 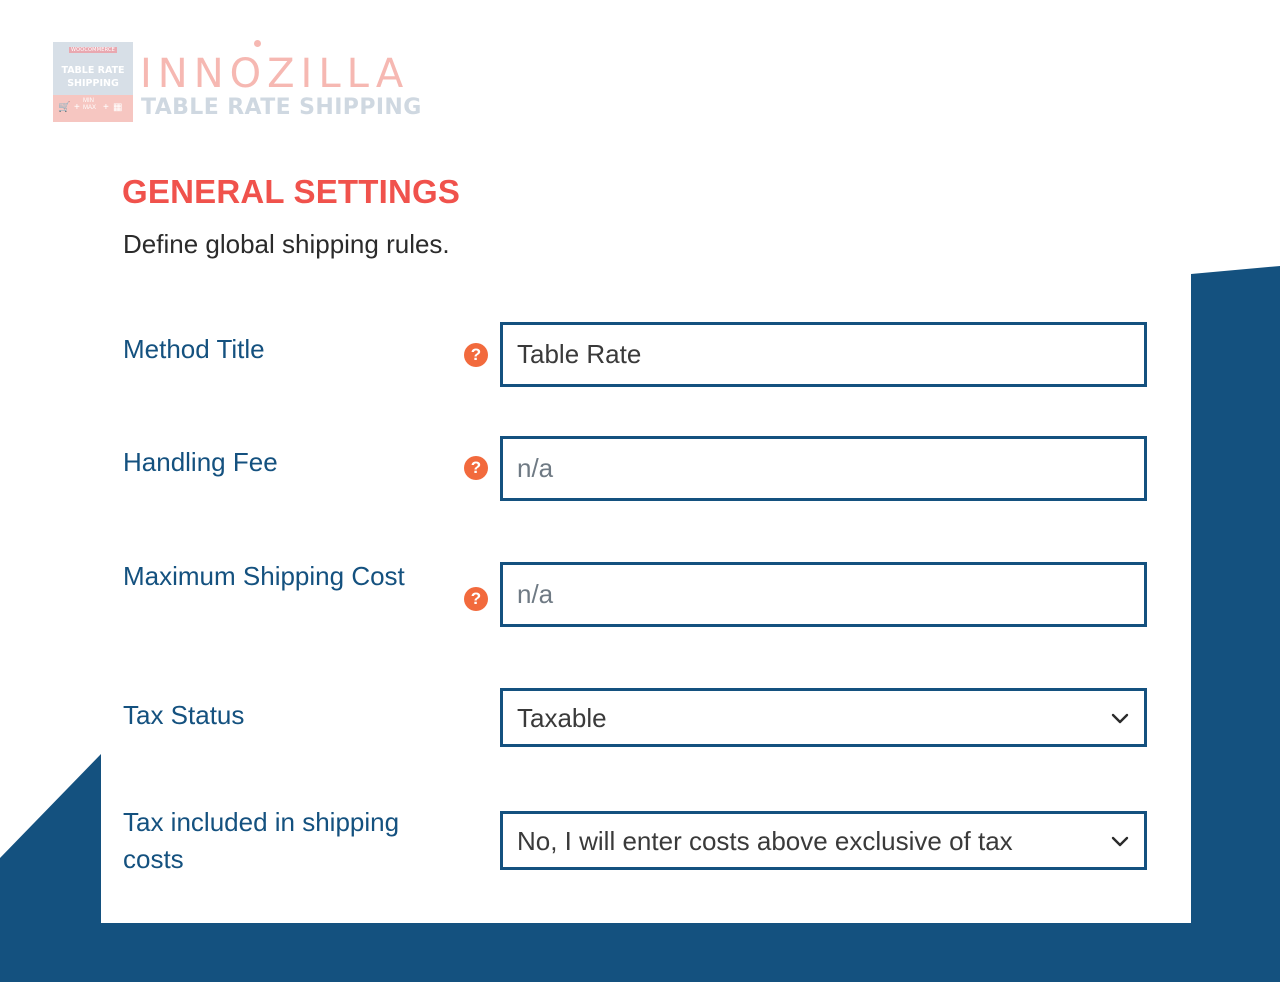 I want to click on badge-title-line2: SHIPPING, so click(x=93, y=83).